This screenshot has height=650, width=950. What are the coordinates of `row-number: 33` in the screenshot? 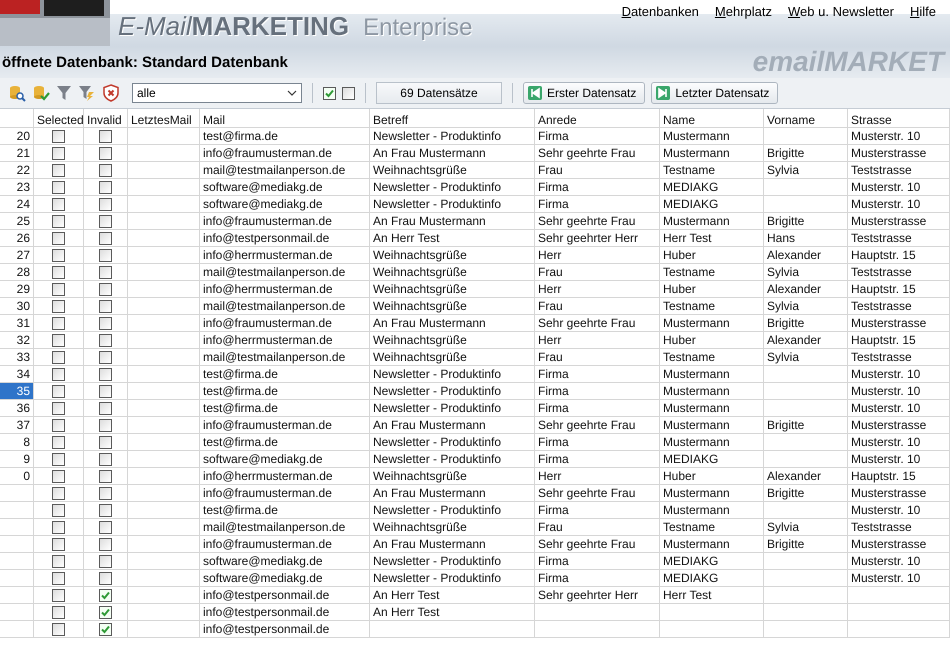 It's located at (17, 357).